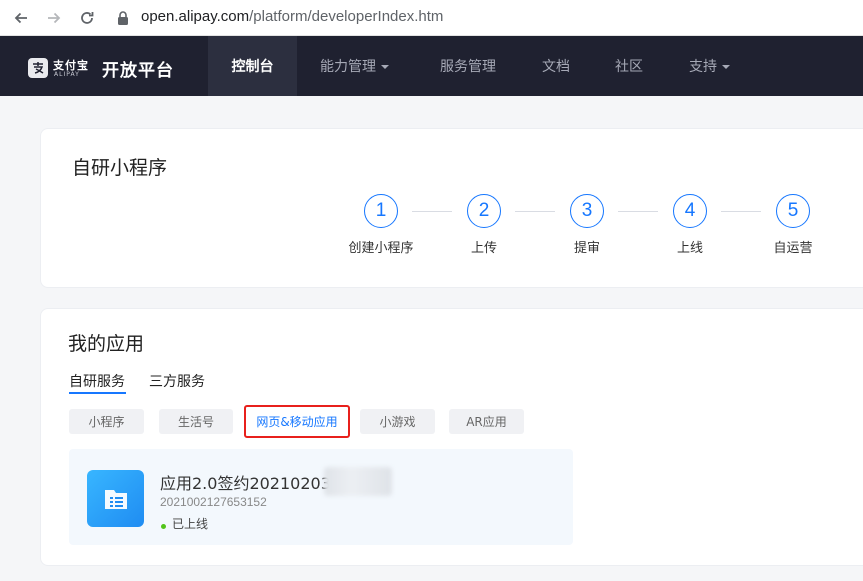 The image size is (863, 581). Describe the element at coordinates (115, 498) in the screenshot. I see `document-list-icon` at that location.